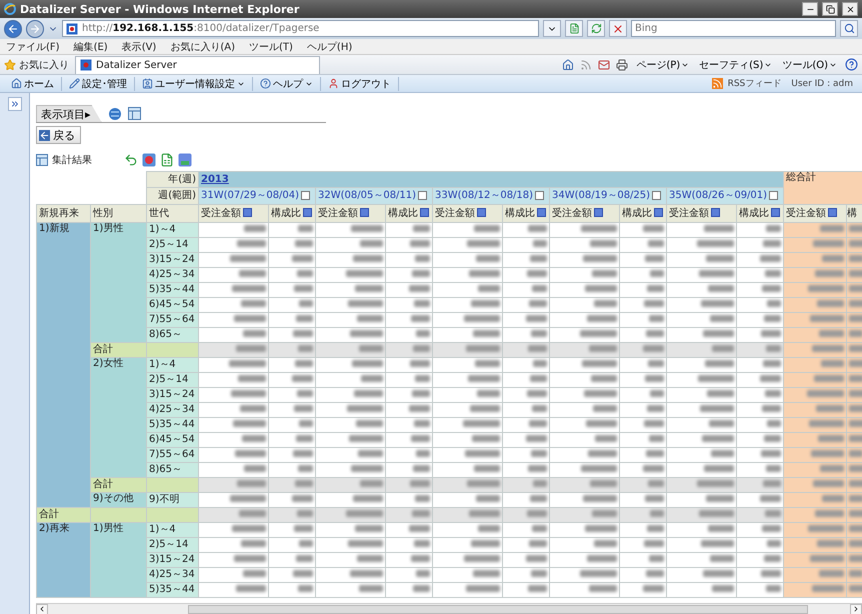  What do you see at coordinates (172, 305) in the screenshot?
I see `row-header: 6)45～54` at bounding box center [172, 305].